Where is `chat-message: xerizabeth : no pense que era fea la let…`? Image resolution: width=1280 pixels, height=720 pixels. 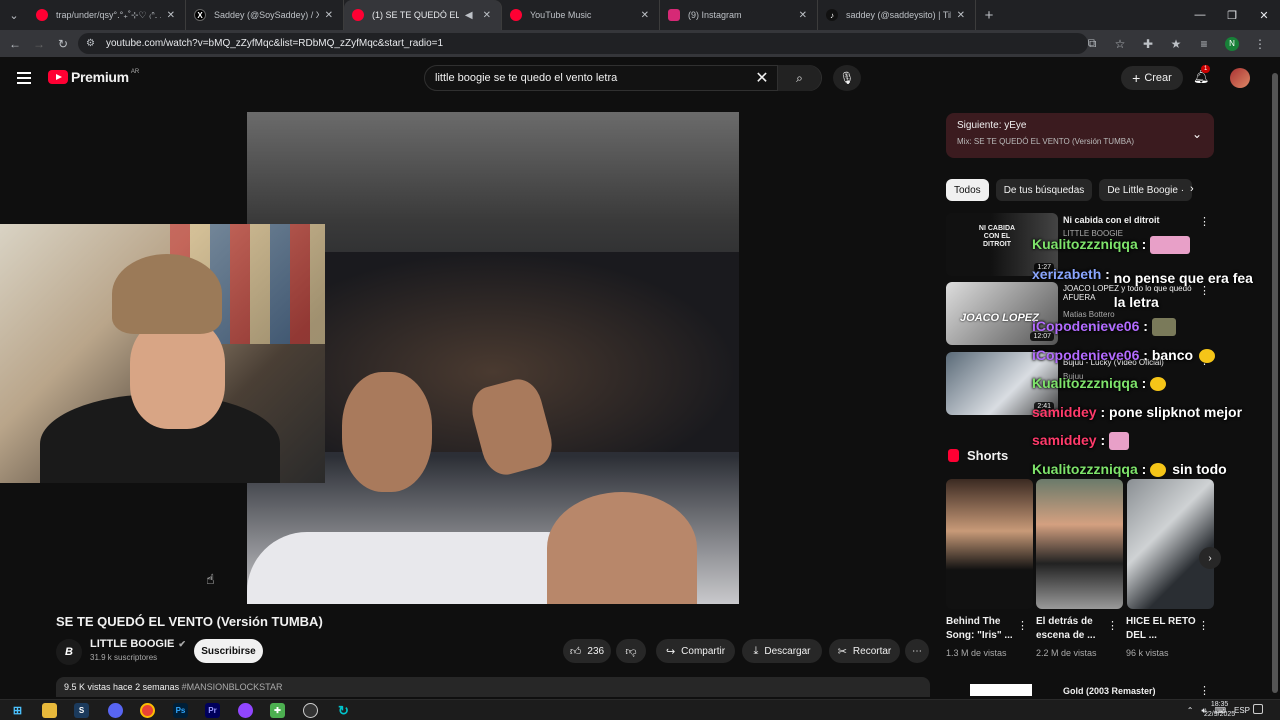
chat-message: xerizabeth : no pense que era fea la let… is located at coordinates (1148, 290).